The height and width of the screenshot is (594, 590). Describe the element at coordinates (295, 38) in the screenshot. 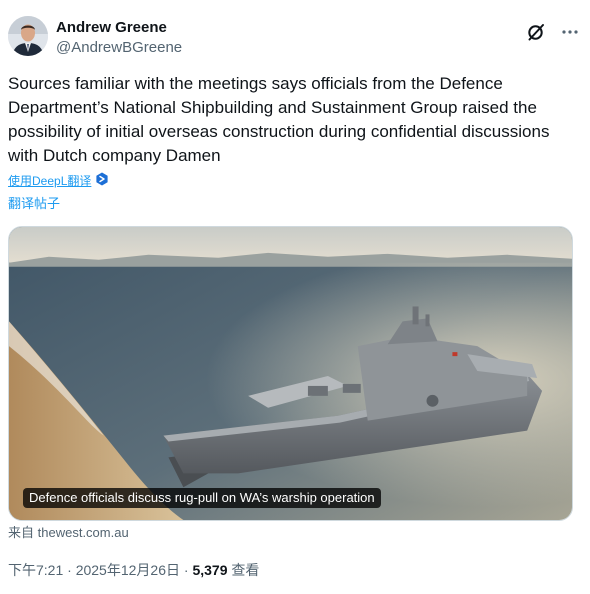

I see `tweet-header: Andrew Greene @AndrewBGreene` at that location.